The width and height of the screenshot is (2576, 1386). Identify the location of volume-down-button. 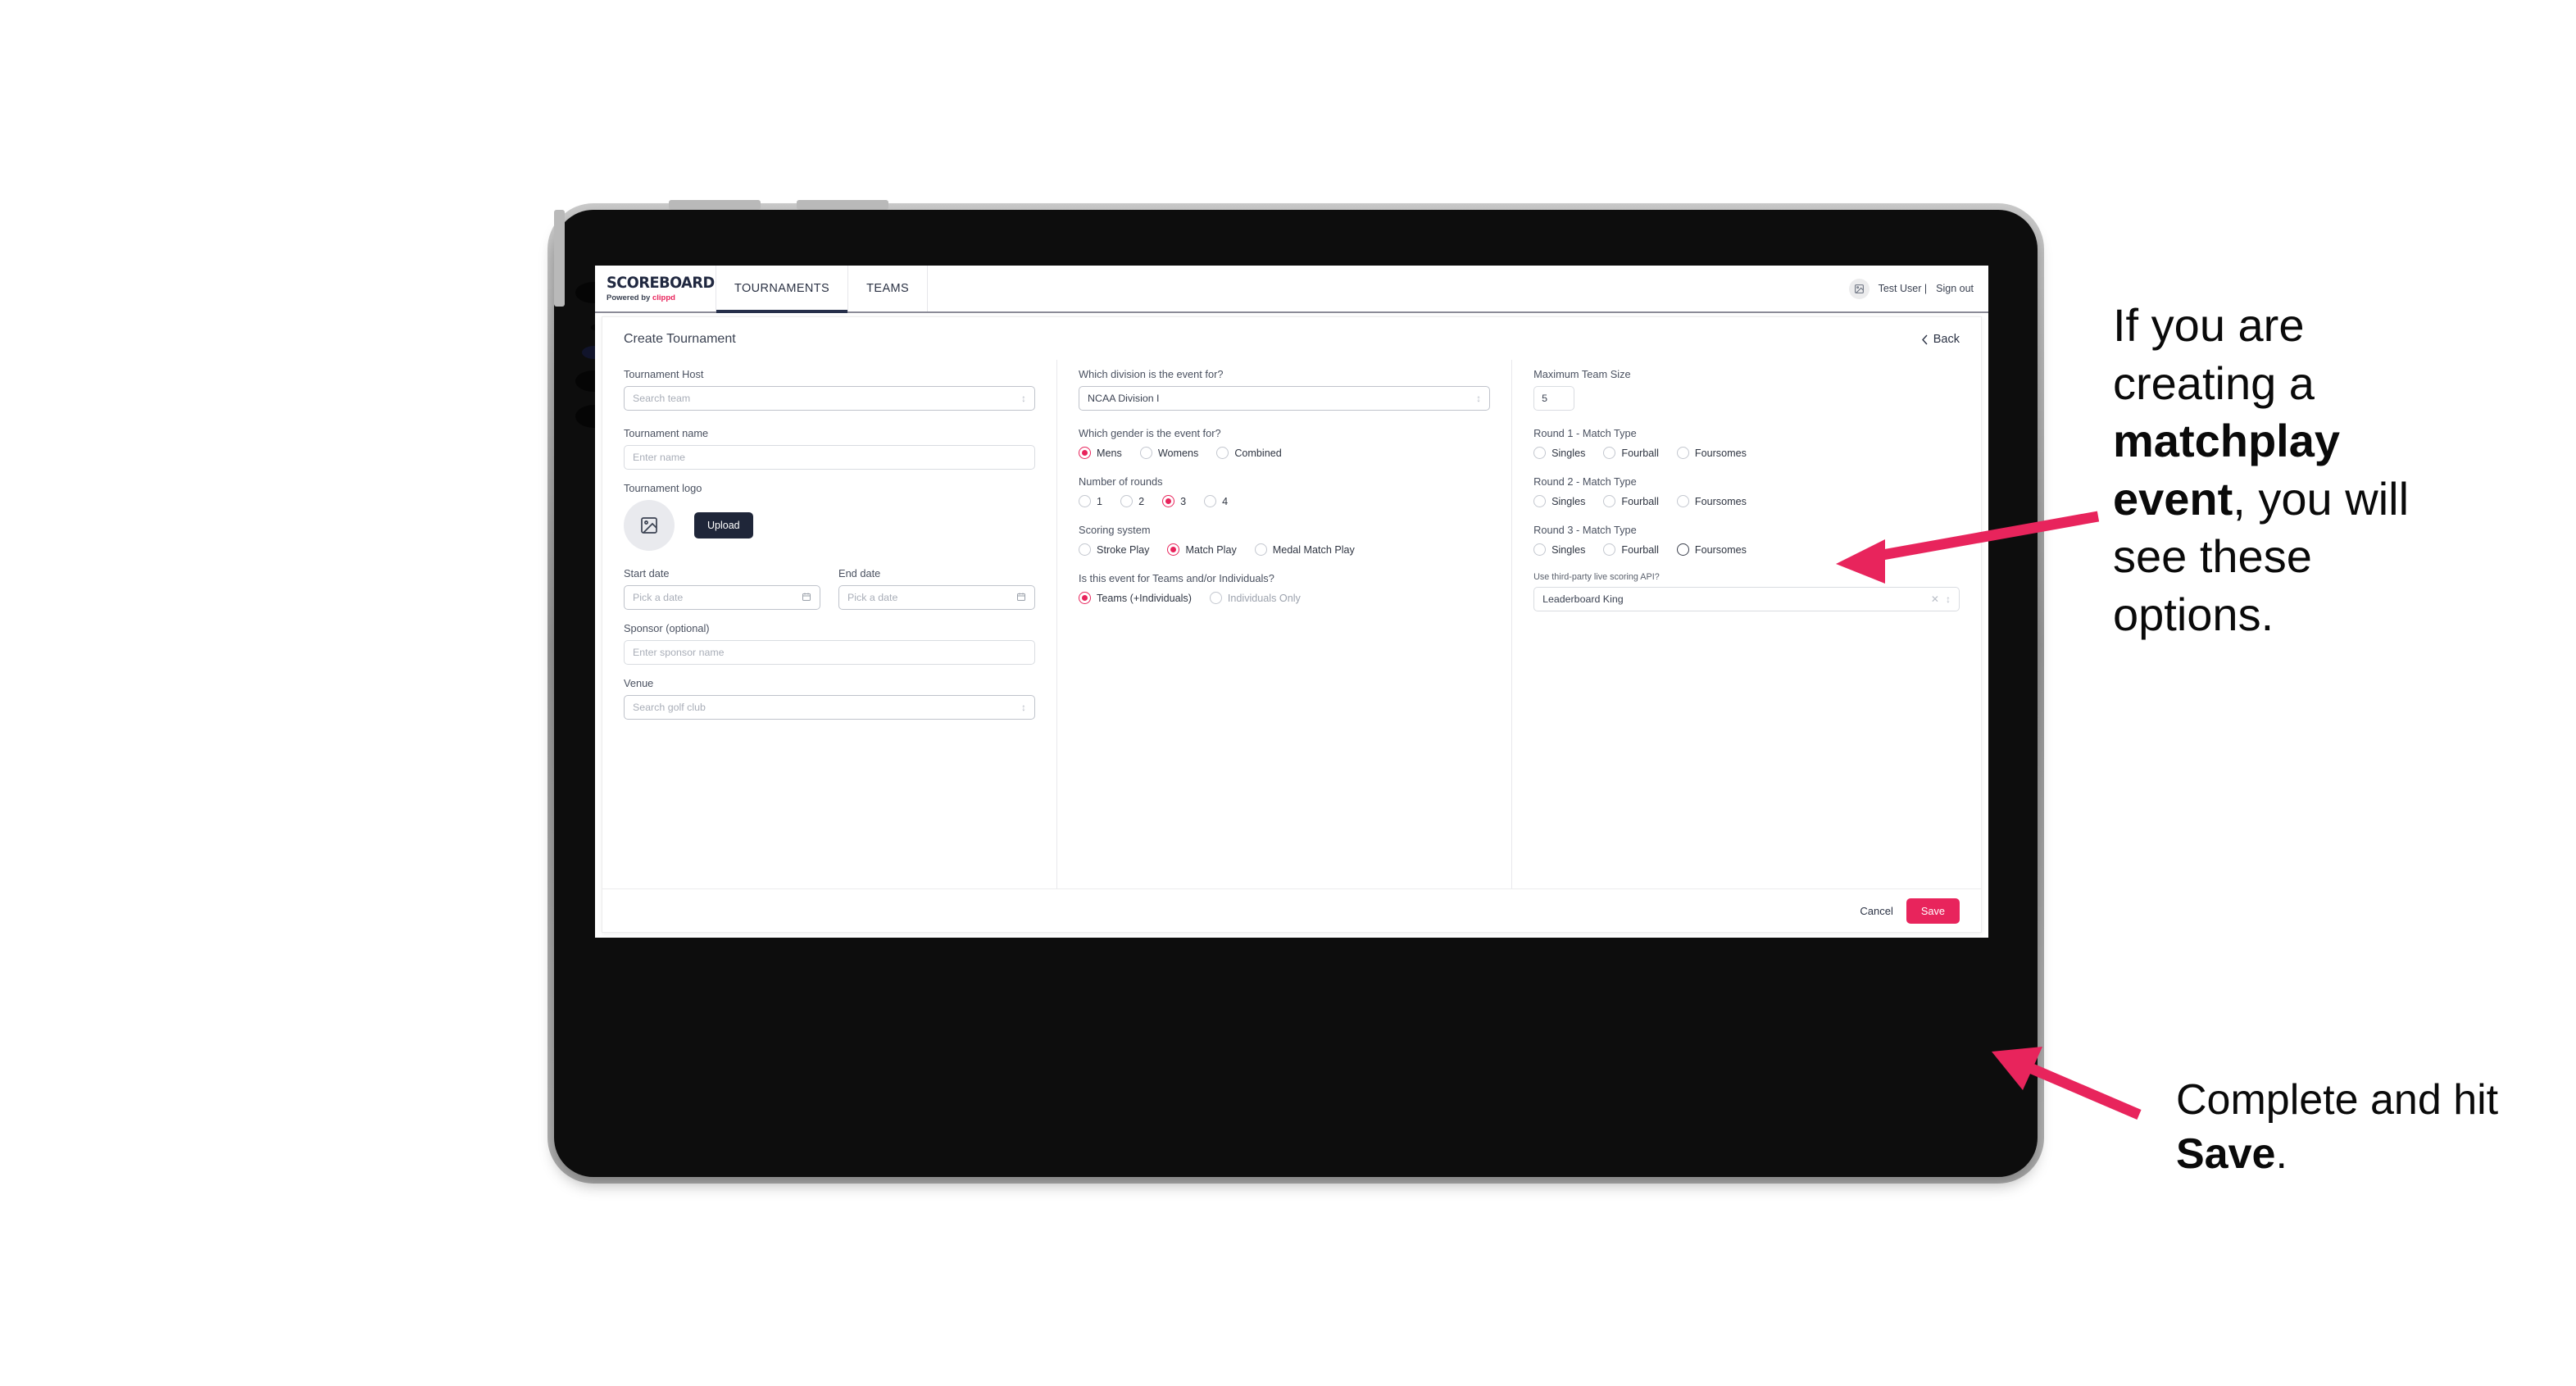
(842, 205).